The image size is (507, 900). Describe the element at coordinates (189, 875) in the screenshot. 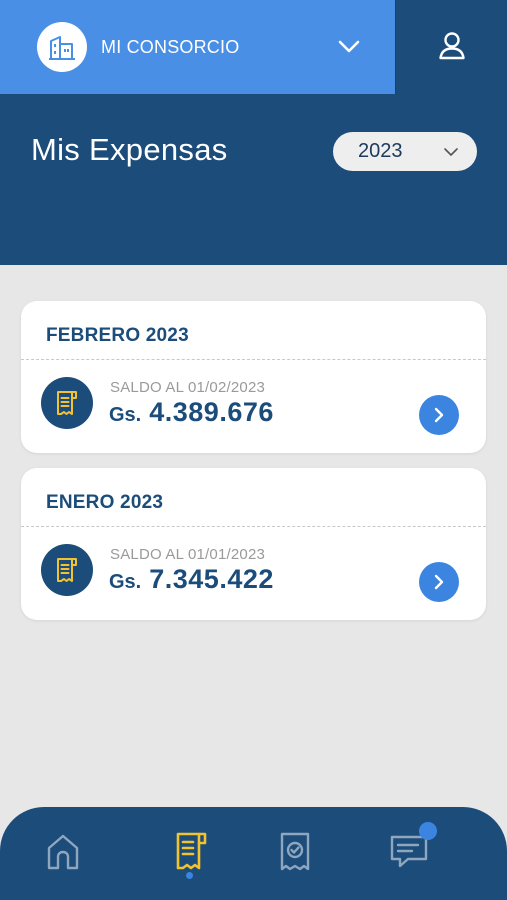

I see `active-indicator` at that location.